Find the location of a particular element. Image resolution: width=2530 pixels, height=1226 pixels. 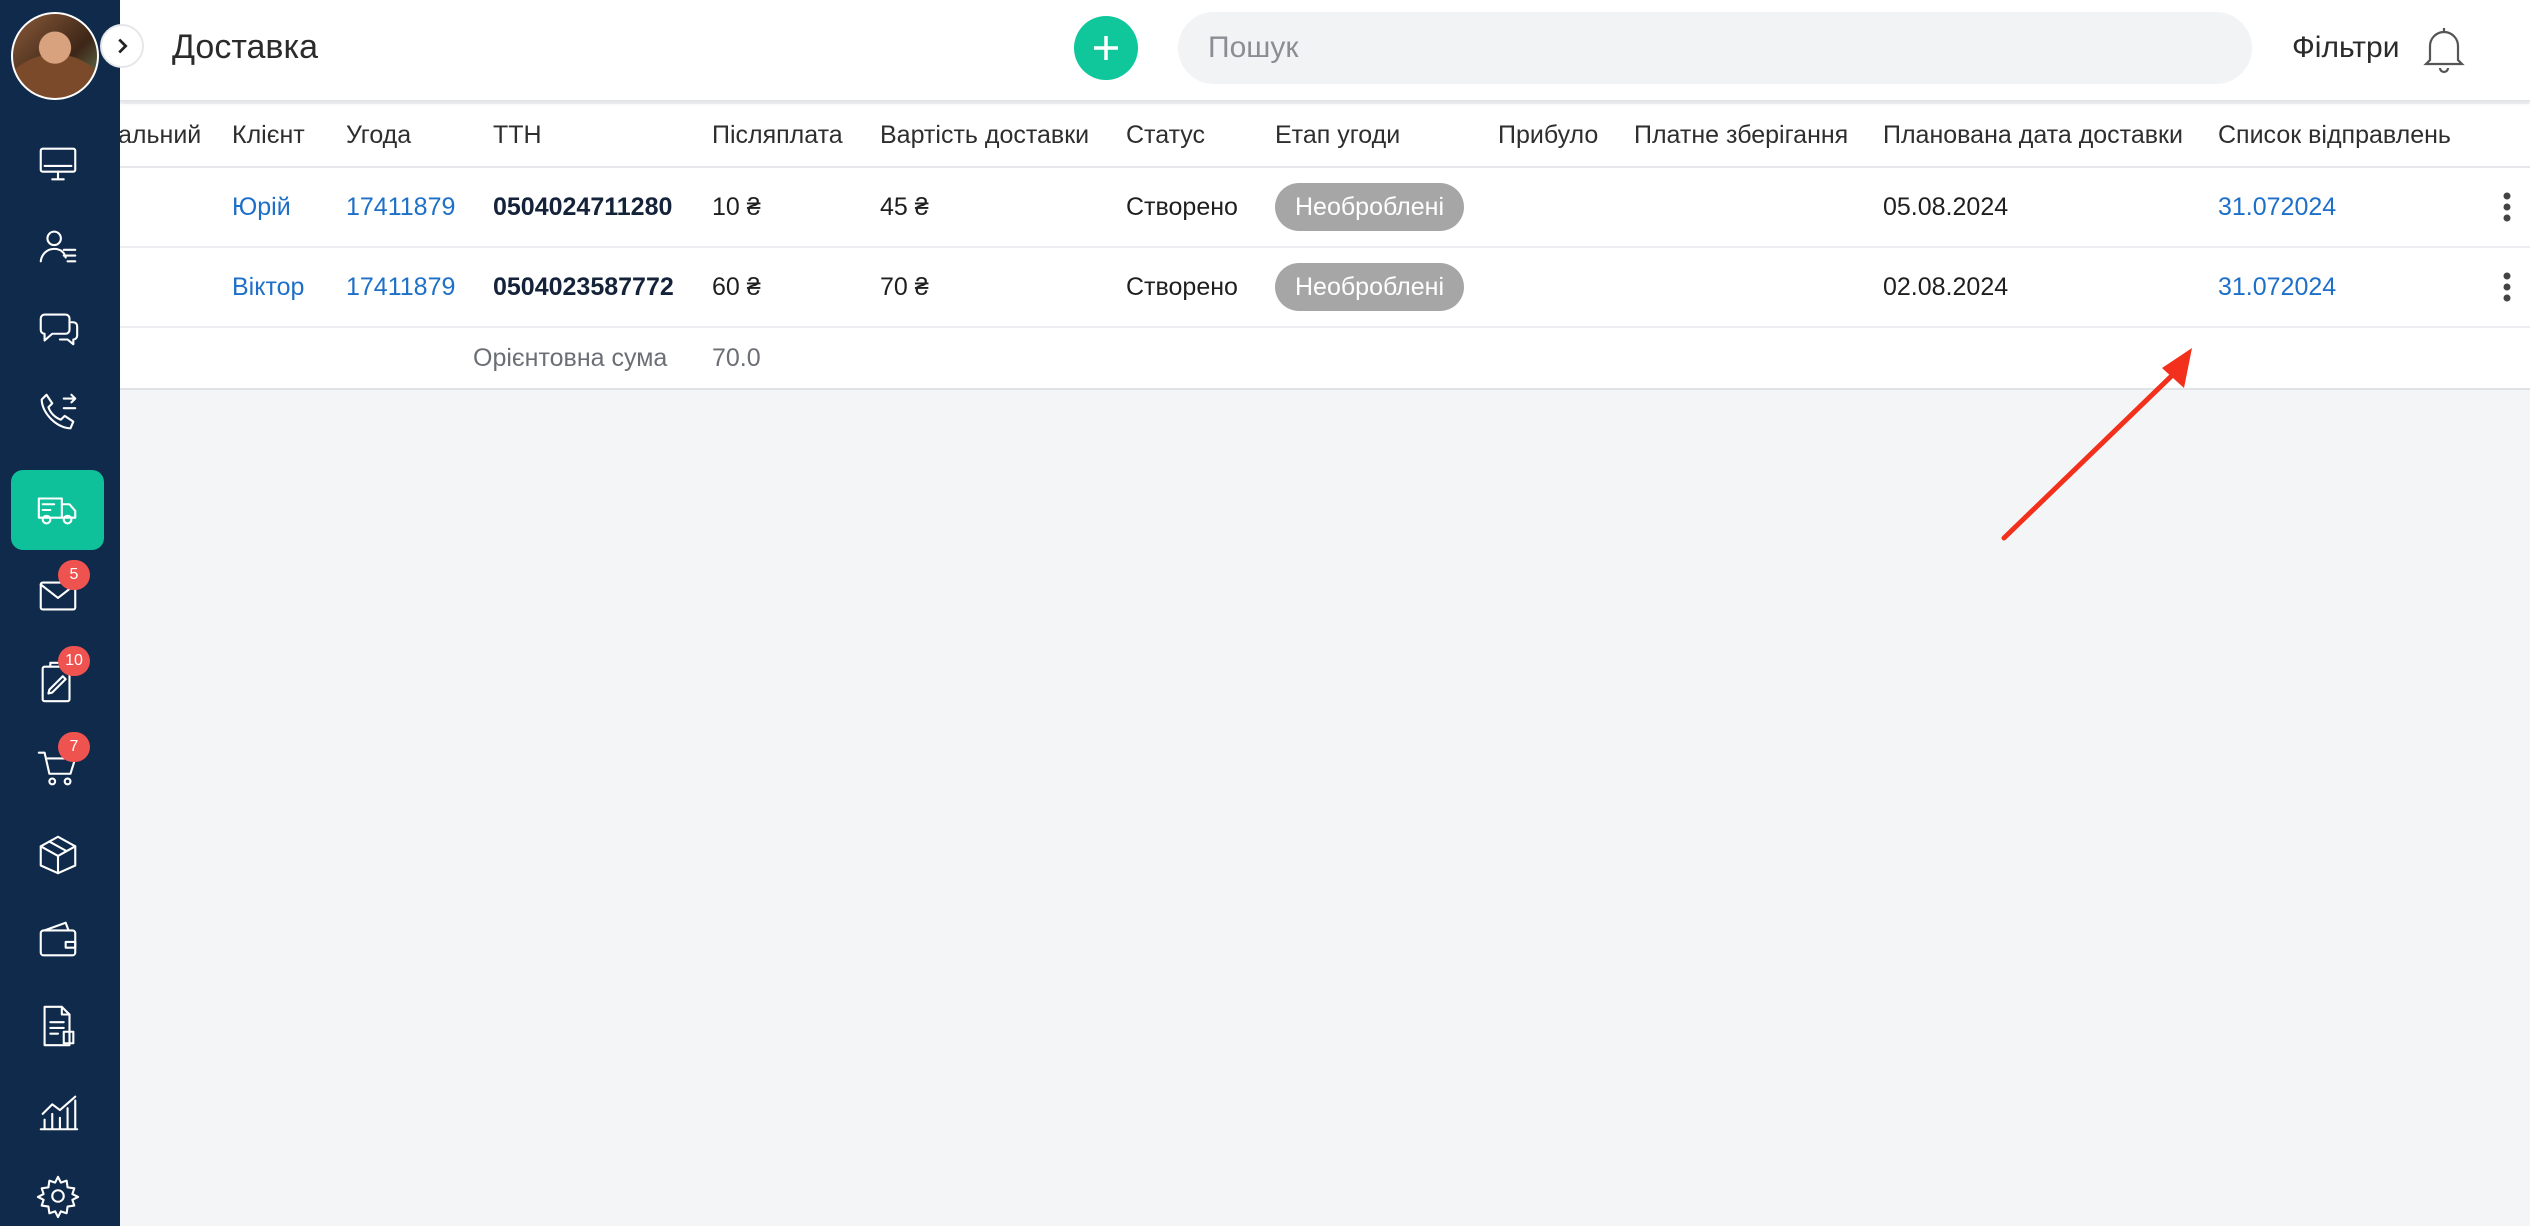

sidebar-item-desktop is located at coordinates (57, 164).